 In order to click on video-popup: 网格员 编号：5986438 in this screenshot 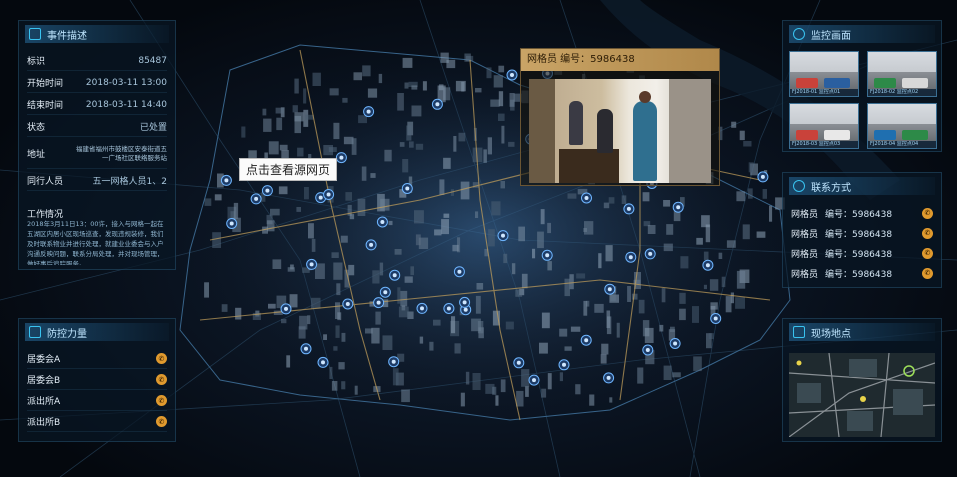, I will do `click(620, 117)`.